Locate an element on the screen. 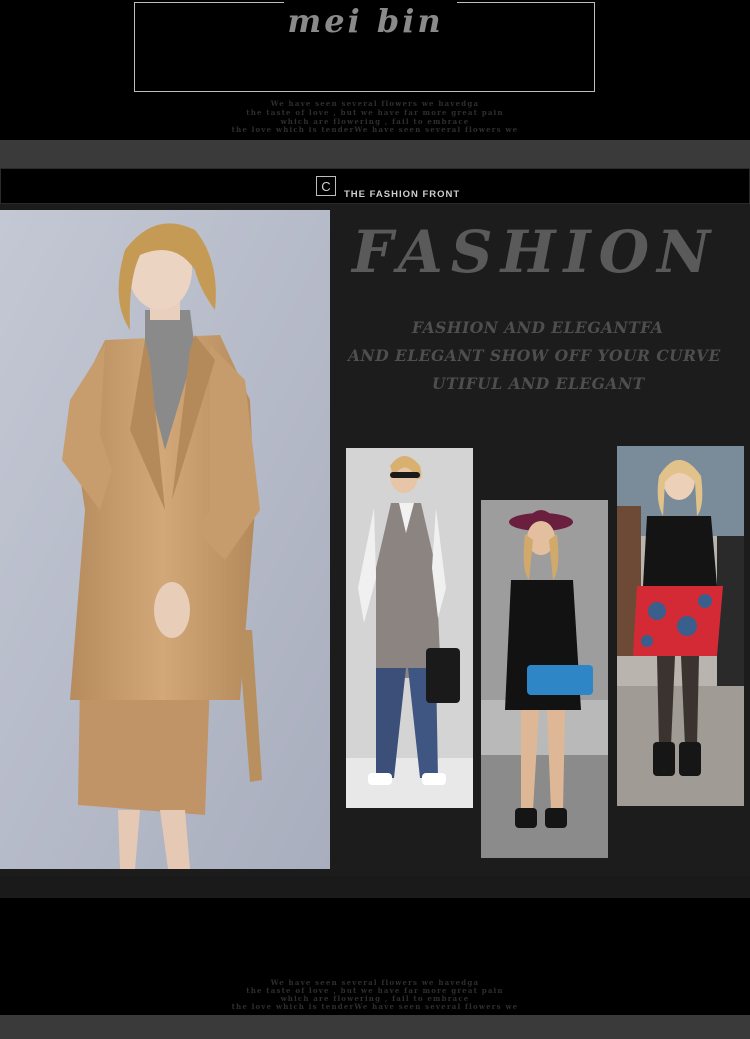  hero-line-3: UTIFUL AND ELEGANT is located at coordinates (538, 383).